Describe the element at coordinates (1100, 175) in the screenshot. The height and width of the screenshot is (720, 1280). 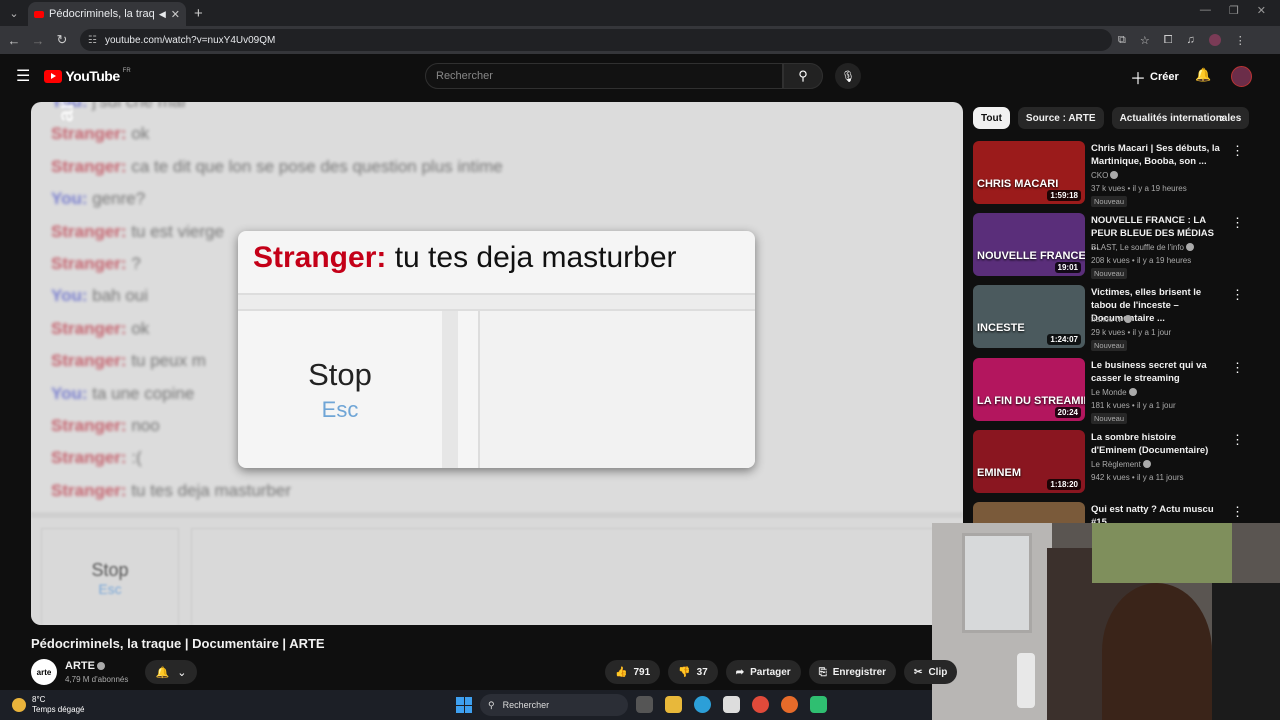
I see `channel-text: CKO` at that location.